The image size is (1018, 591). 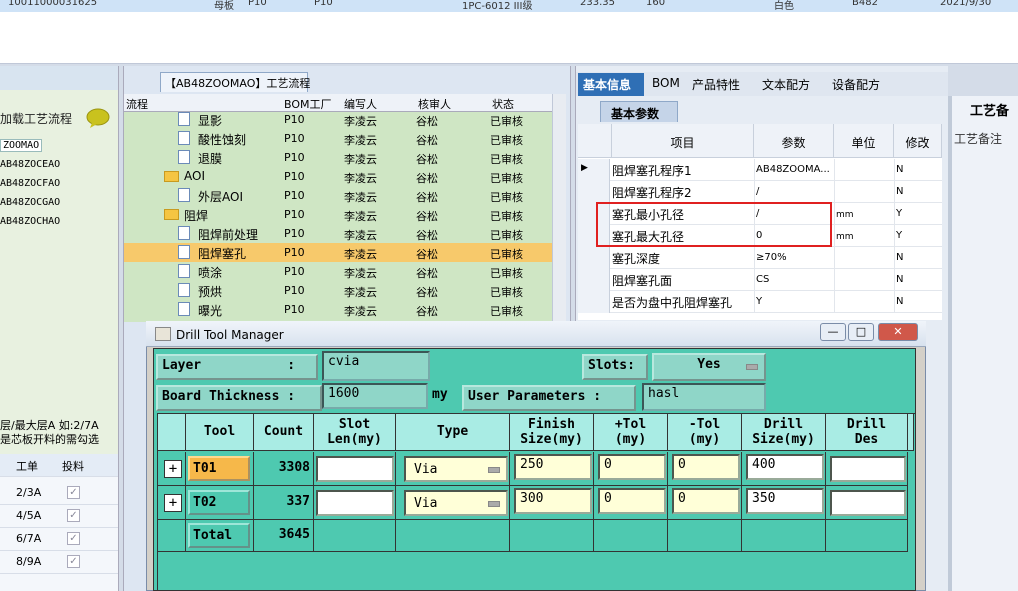 I want to click on tree-row: 阻焊前处理 P10 李凌云 谷松 已审核, so click(x=344, y=233).